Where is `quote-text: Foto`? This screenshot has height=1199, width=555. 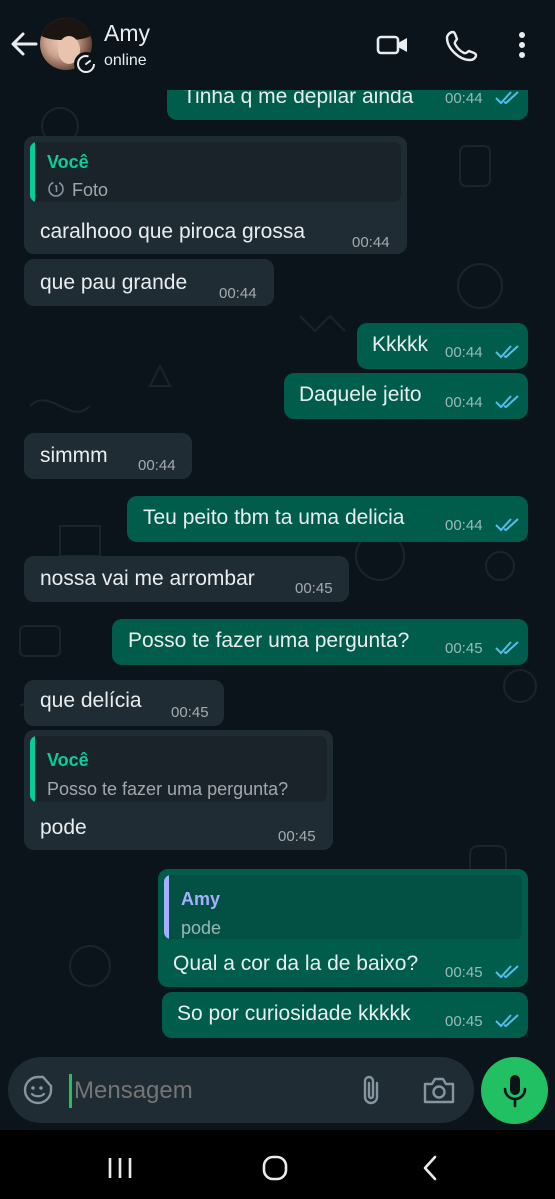
quote-text: Foto is located at coordinates (90, 190).